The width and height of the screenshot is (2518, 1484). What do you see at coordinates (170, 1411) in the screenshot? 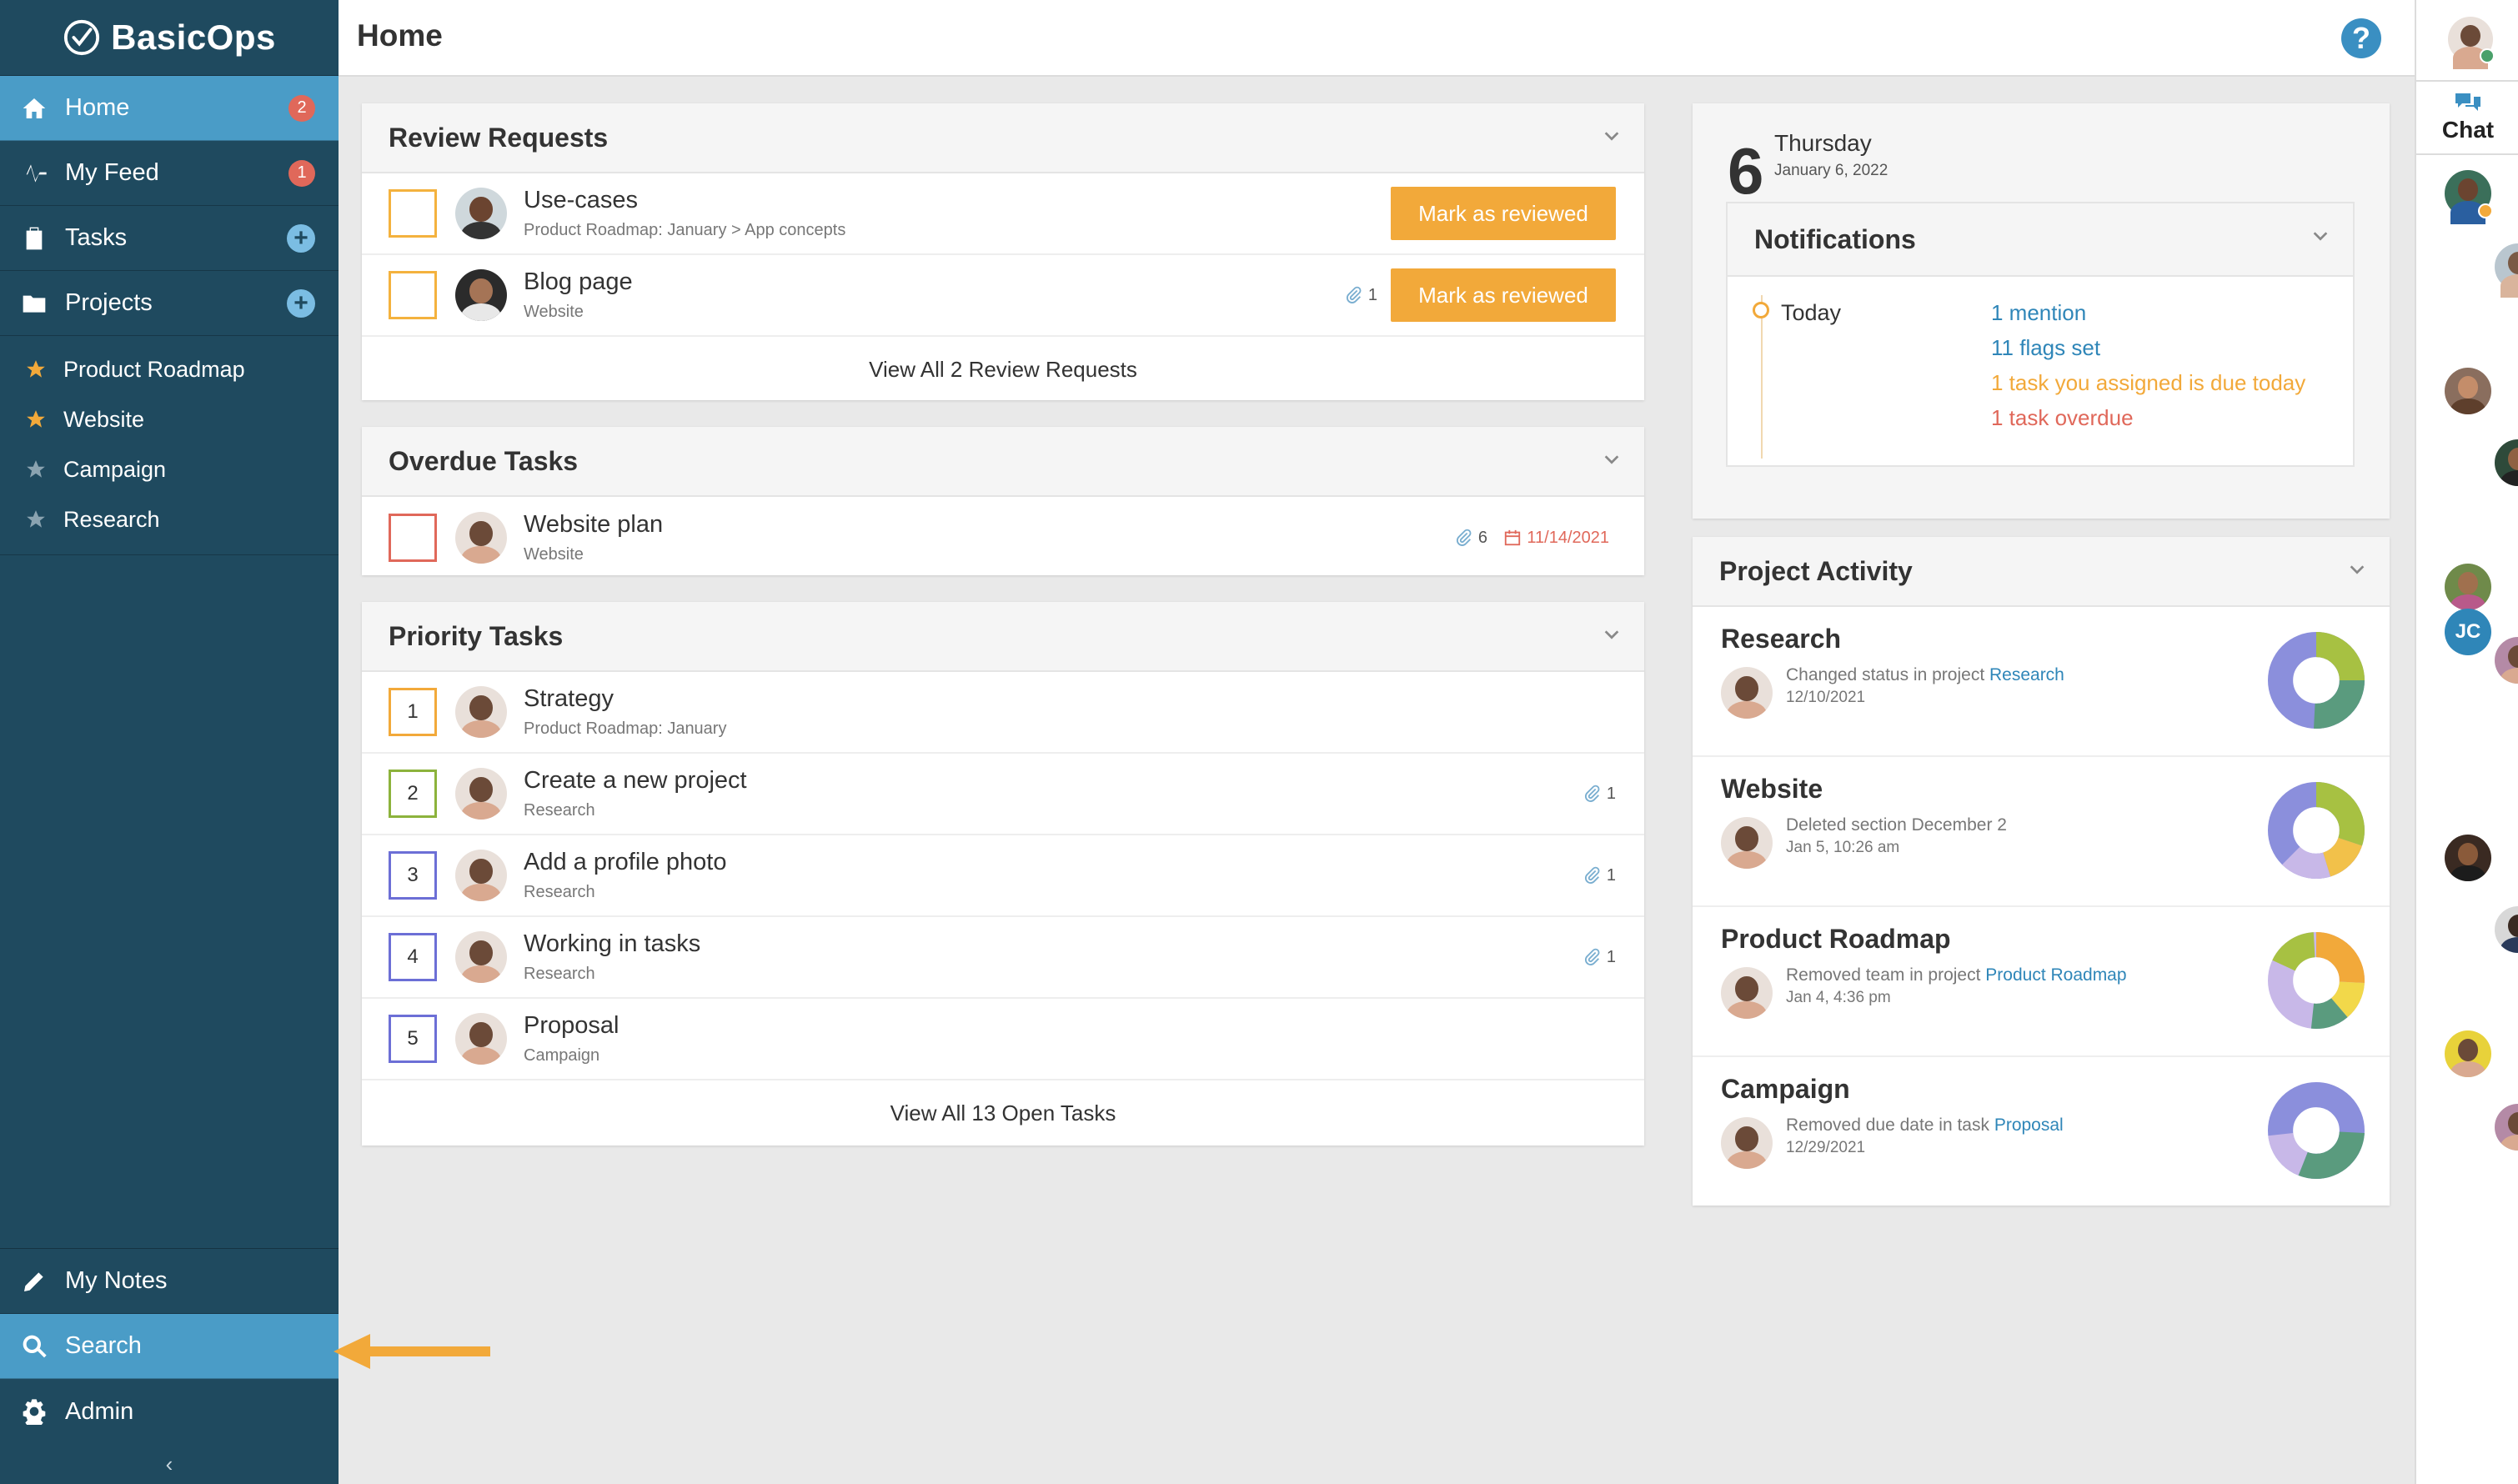
I see `nav-admin: Admin` at bounding box center [170, 1411].